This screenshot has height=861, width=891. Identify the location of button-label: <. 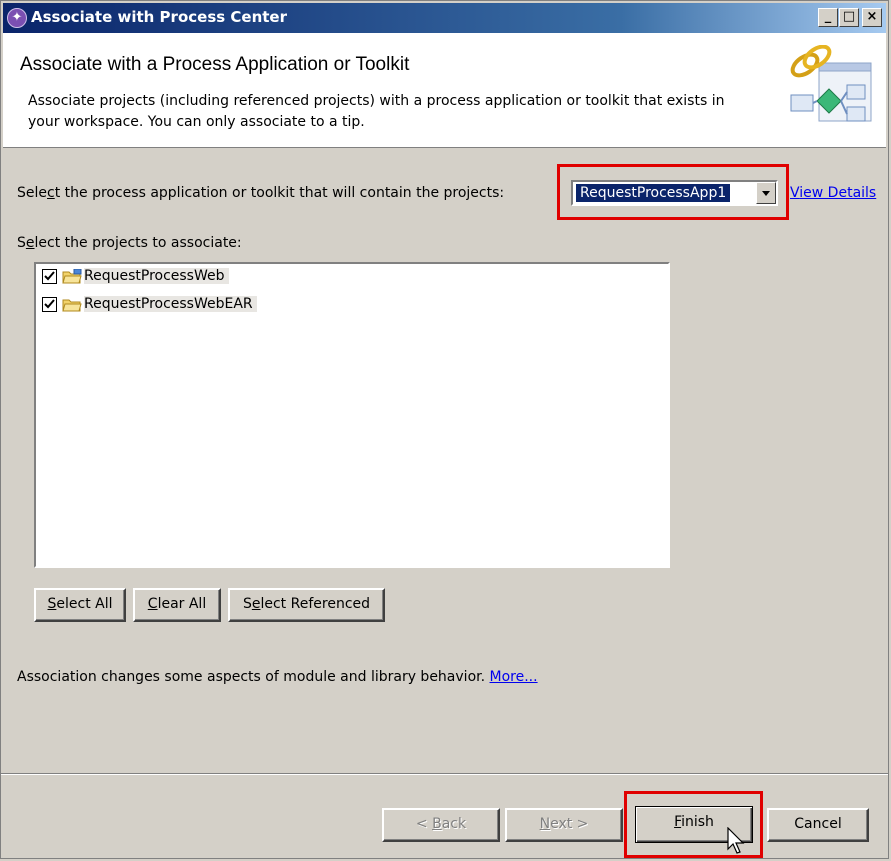
(424, 824).